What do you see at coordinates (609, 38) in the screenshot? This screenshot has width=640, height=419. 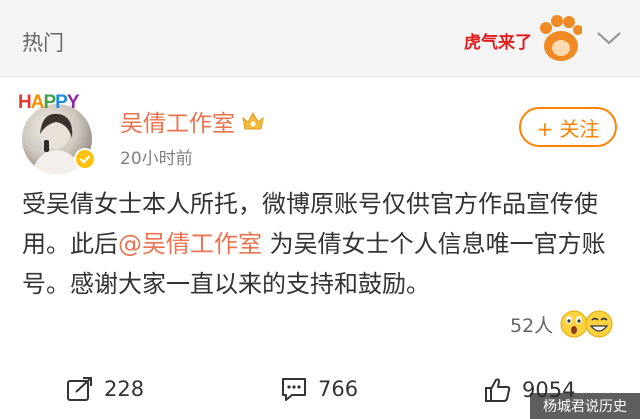 I see `chevron-down-icon` at bounding box center [609, 38].